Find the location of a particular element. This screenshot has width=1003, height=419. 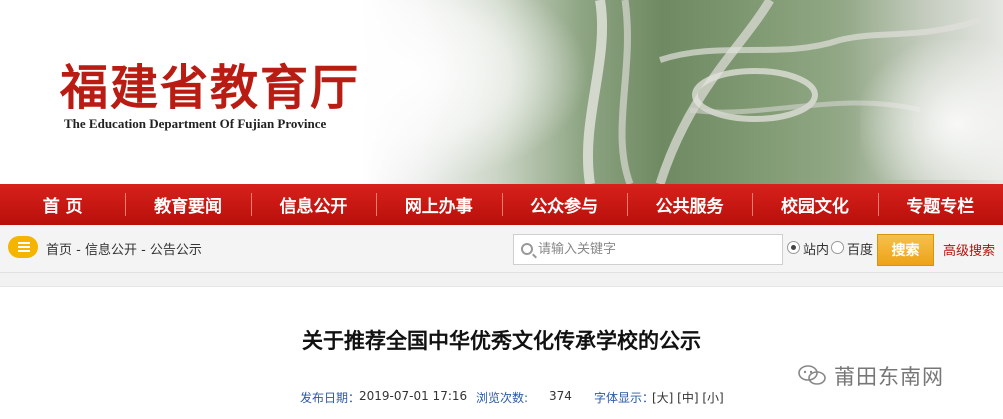

nav-item-public-participation: 公众参与 is located at coordinates (564, 204).